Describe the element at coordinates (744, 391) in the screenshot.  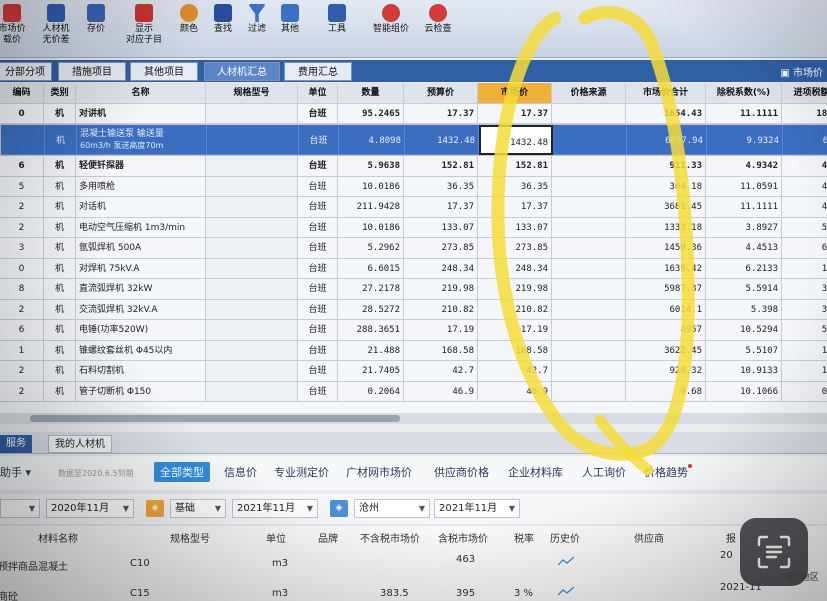
I see `cell-tax: 10.1066` at that location.